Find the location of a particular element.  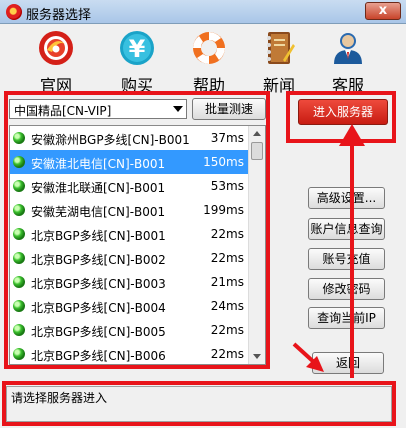

toolbar-official-site: 官网 is located at coordinates (56, 61).